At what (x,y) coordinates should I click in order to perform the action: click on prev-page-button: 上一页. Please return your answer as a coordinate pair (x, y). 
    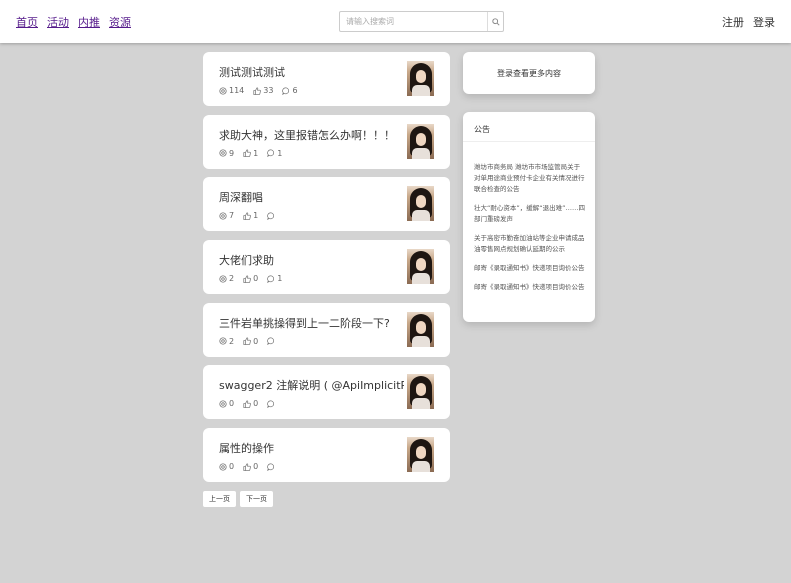
    Looking at the image, I should click on (219, 499).